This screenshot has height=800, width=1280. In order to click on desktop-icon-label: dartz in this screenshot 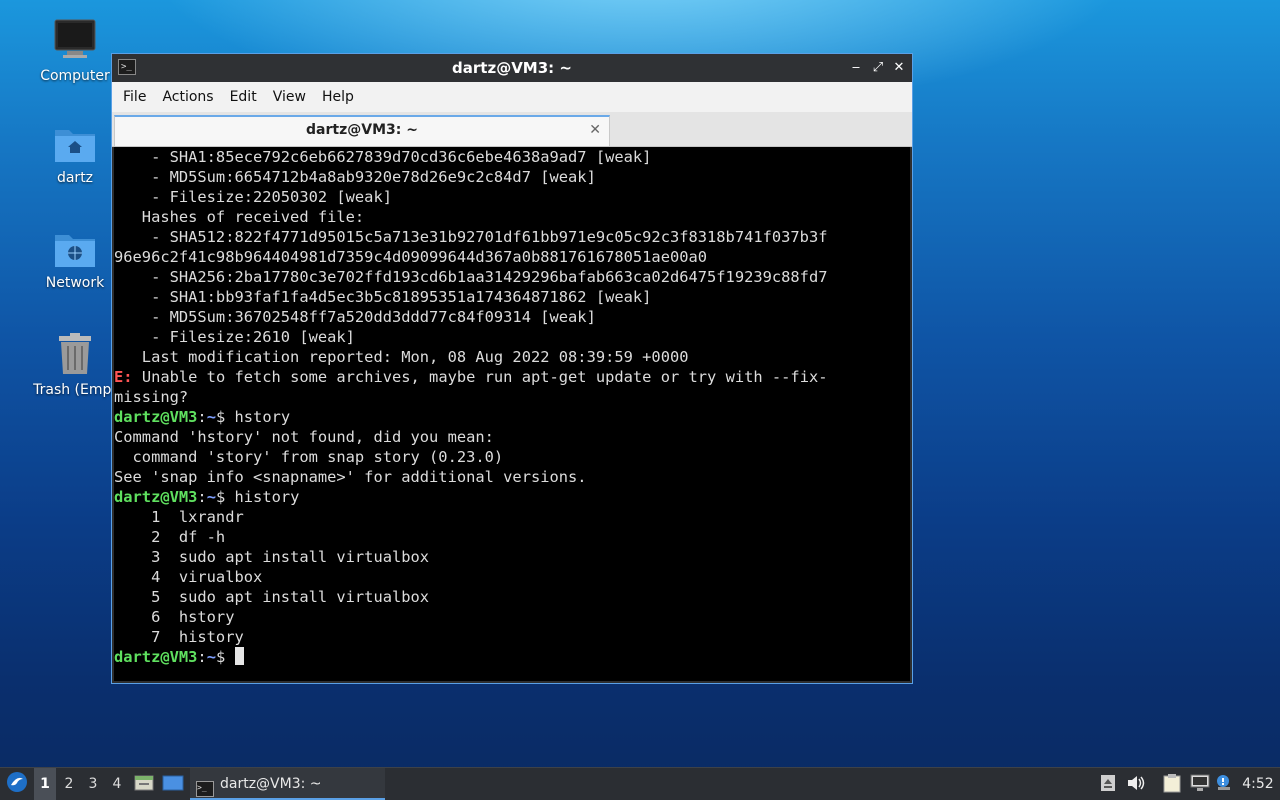, I will do `click(75, 178)`.